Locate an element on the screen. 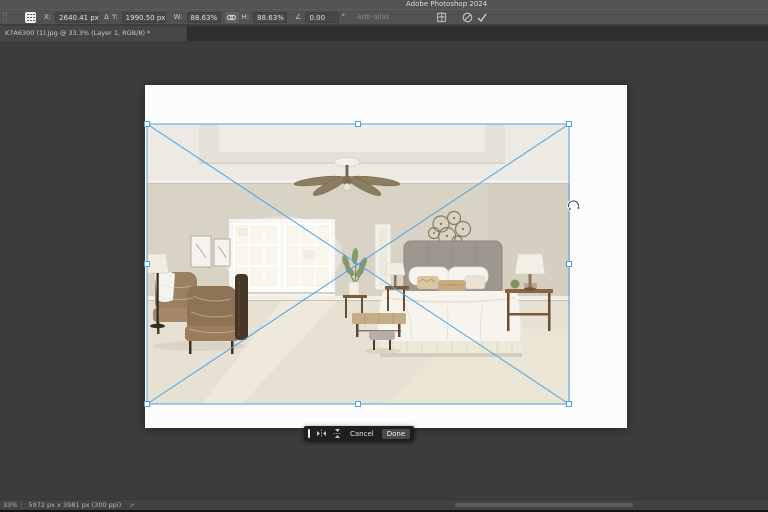 The height and width of the screenshot is (512, 768). w-label: W: is located at coordinates (178, 17).